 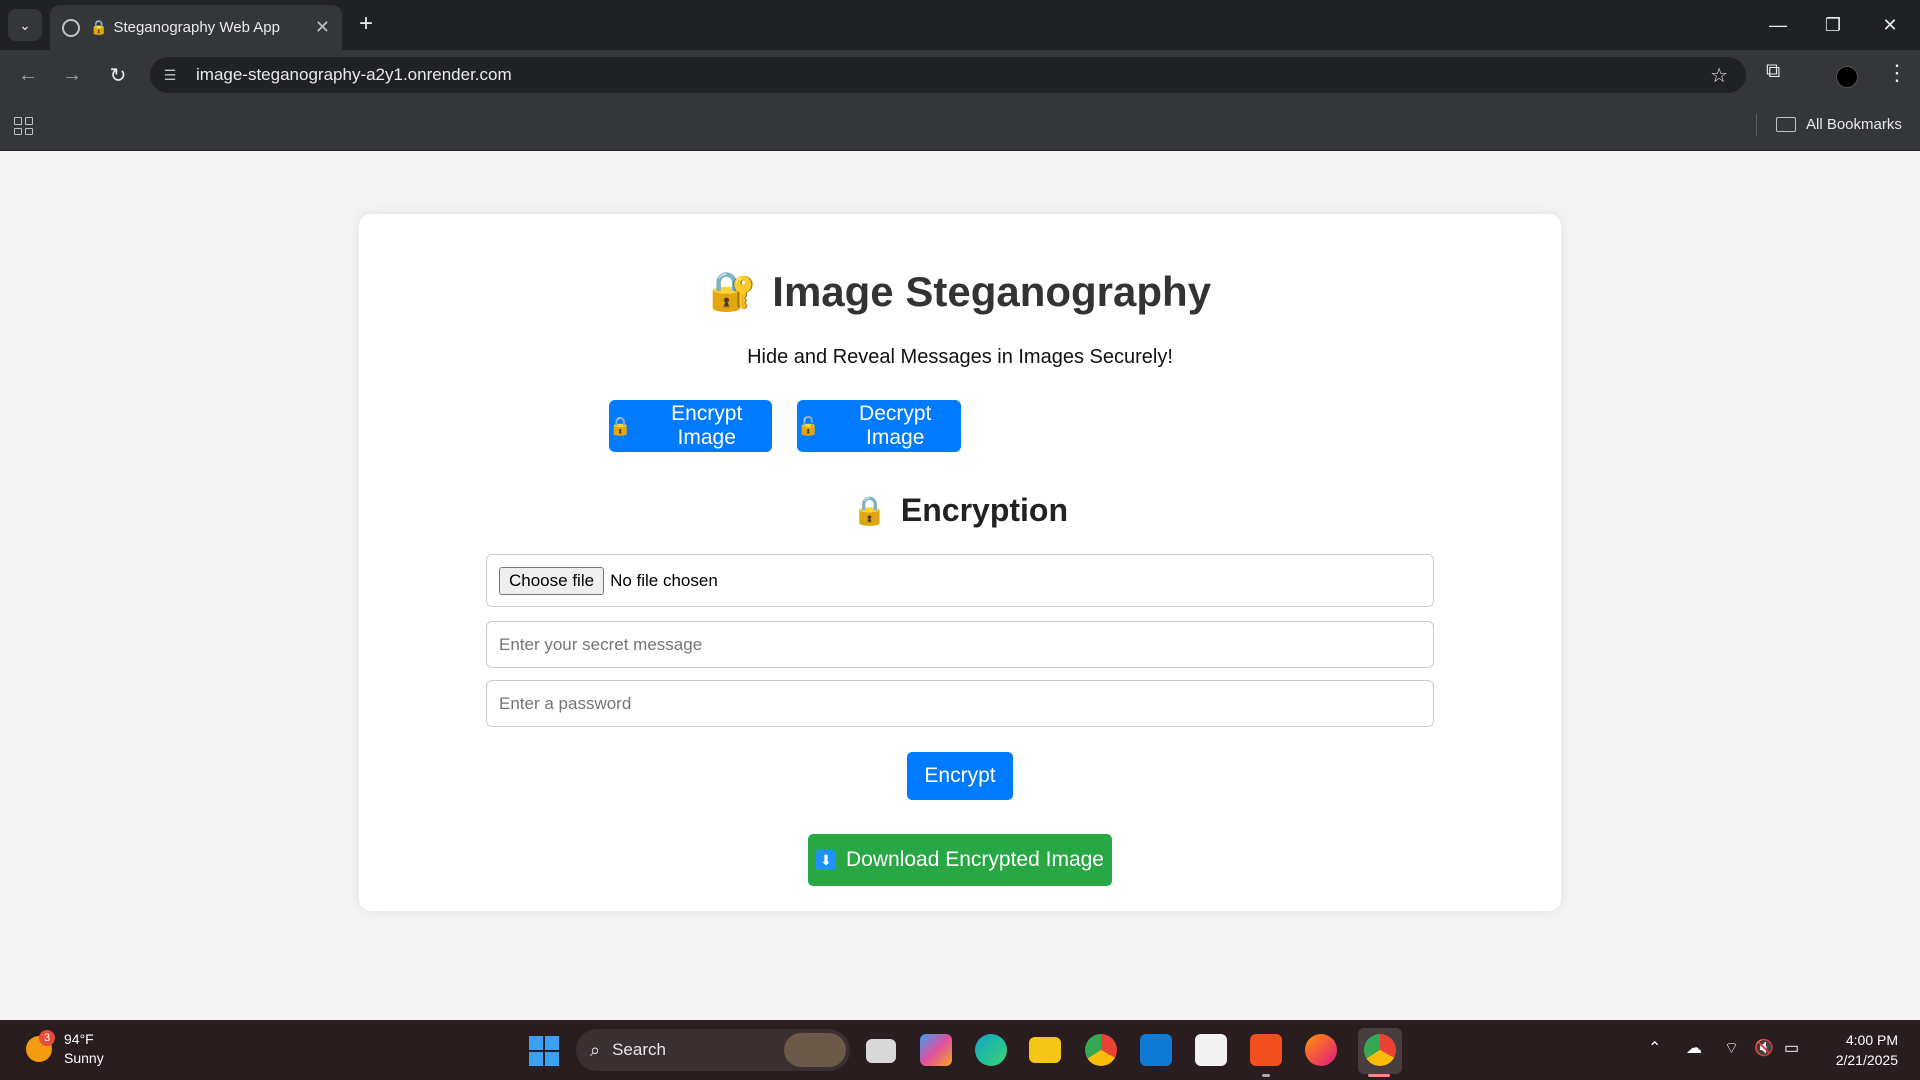 What do you see at coordinates (1379, 1075) in the screenshot?
I see `chrome-active-indicator` at bounding box center [1379, 1075].